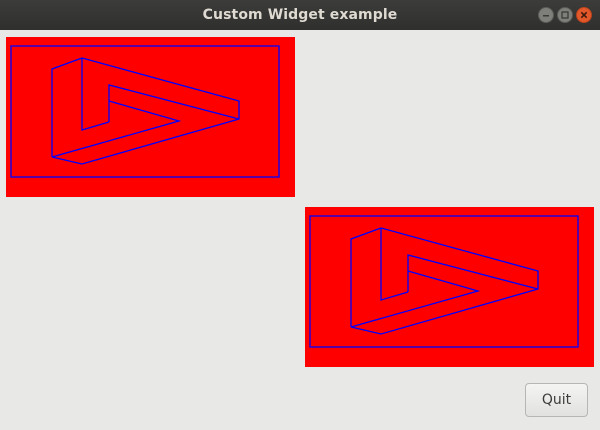 Image resolution: width=600 pixels, height=430 pixels. I want to click on close-icon, so click(584, 15).